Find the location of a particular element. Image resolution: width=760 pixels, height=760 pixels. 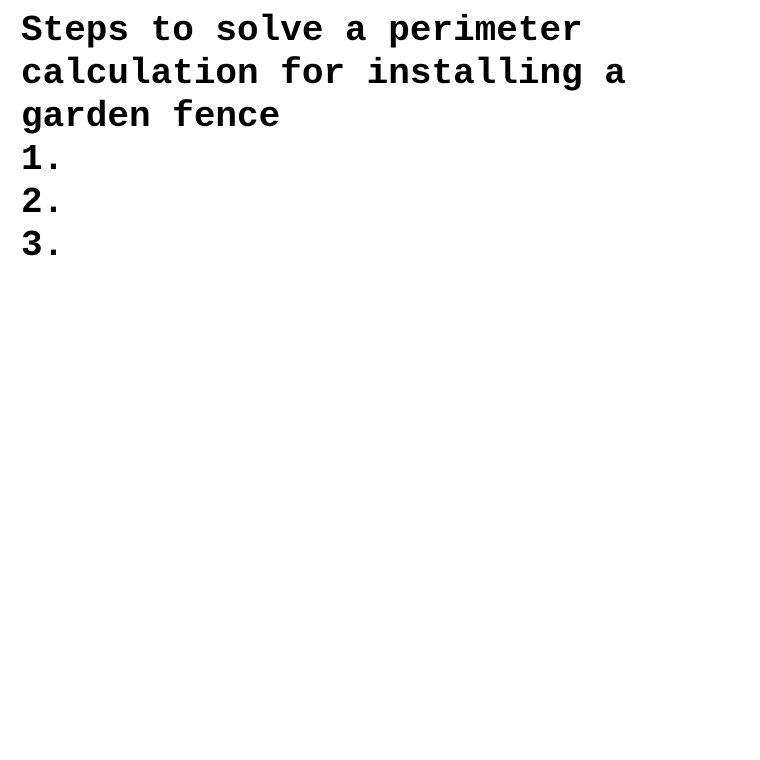

step-item: 1. is located at coordinates (381, 159).